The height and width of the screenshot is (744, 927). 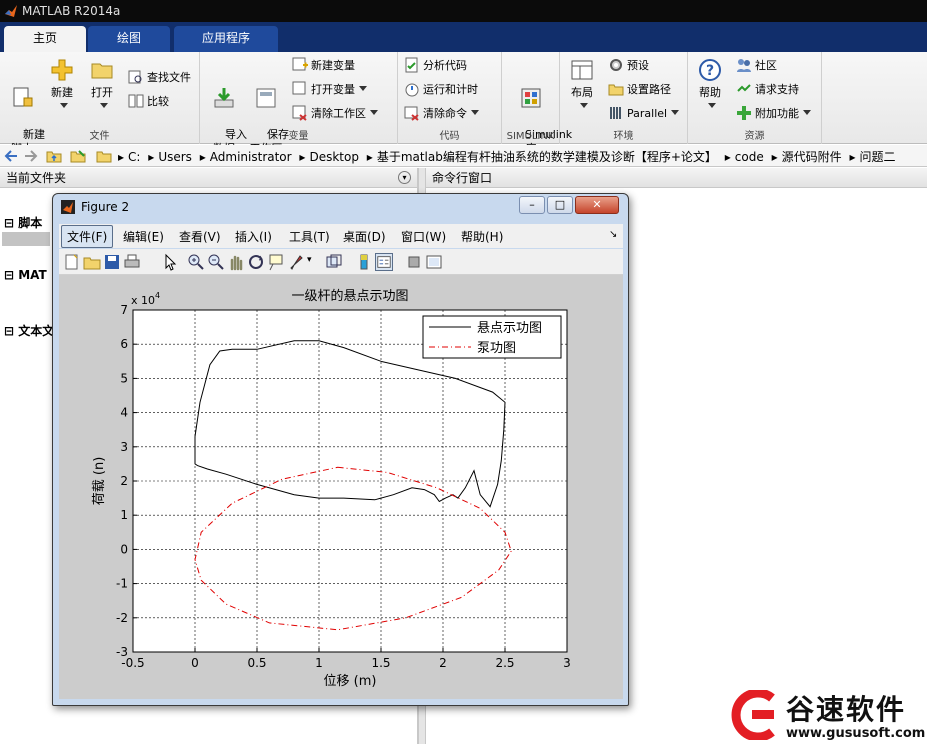 I want to click on breadcrumb-segment: code, so click(x=749, y=157).